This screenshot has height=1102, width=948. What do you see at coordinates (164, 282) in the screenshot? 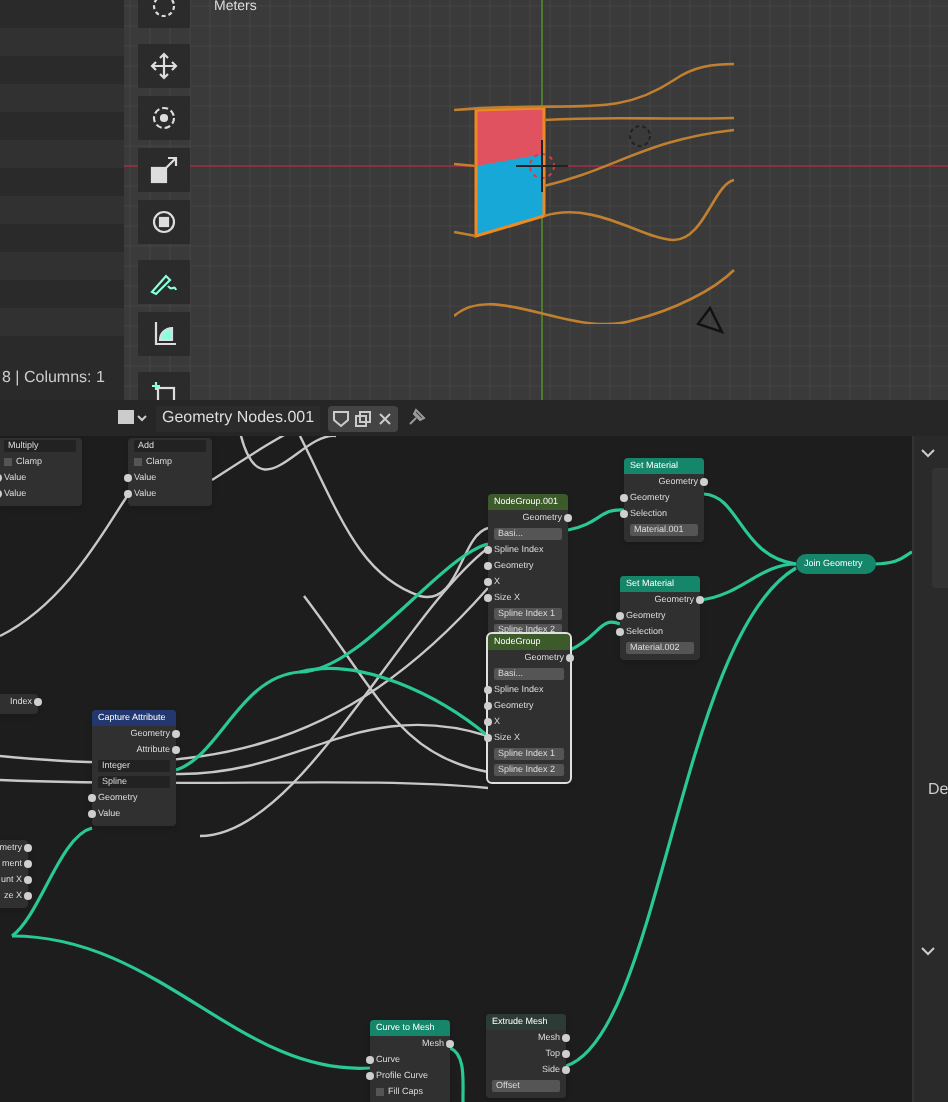
I see `annotate-icon` at bounding box center [164, 282].